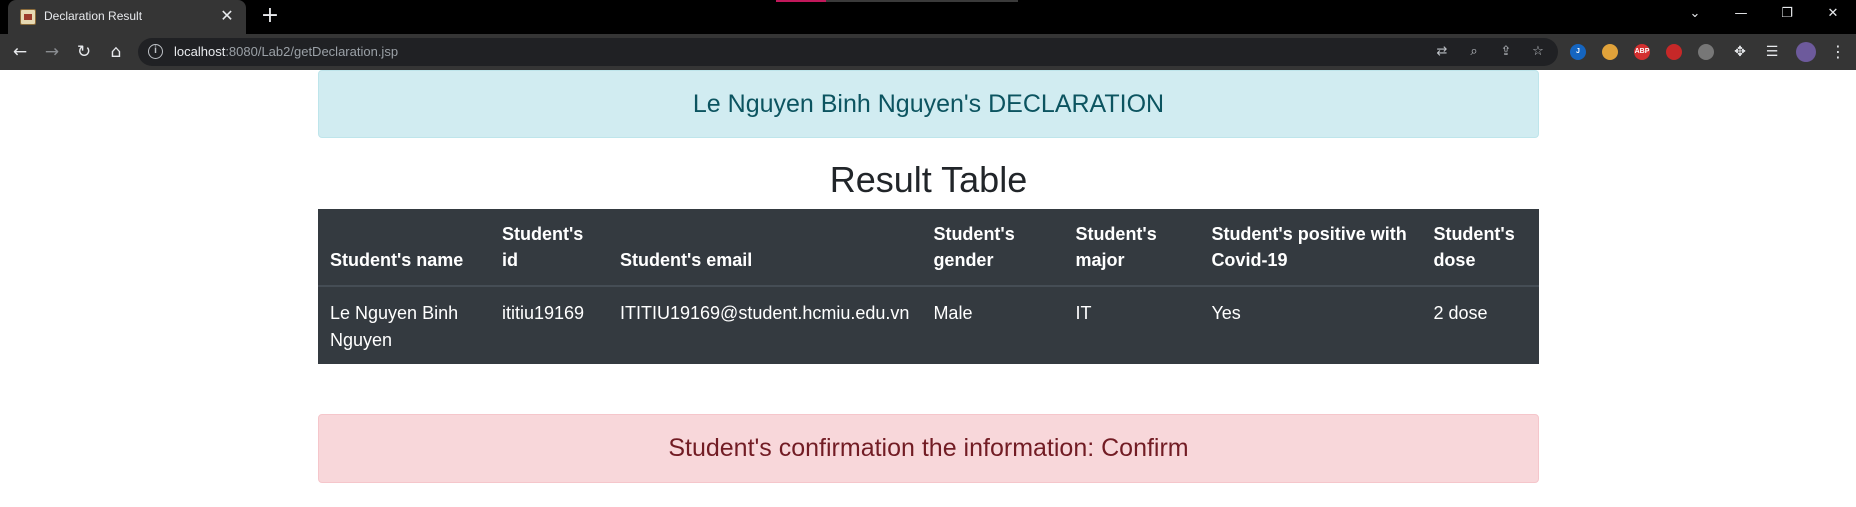  What do you see at coordinates (549, 248) in the screenshot?
I see `header-student-id: Student's id` at bounding box center [549, 248].